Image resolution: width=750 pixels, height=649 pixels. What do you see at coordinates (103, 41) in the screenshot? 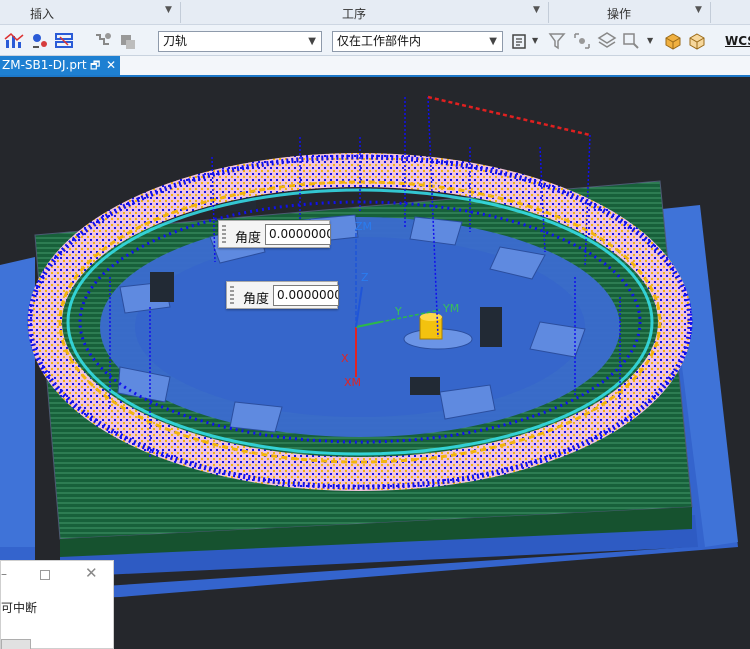
I see `create-method-icon` at bounding box center [103, 41].